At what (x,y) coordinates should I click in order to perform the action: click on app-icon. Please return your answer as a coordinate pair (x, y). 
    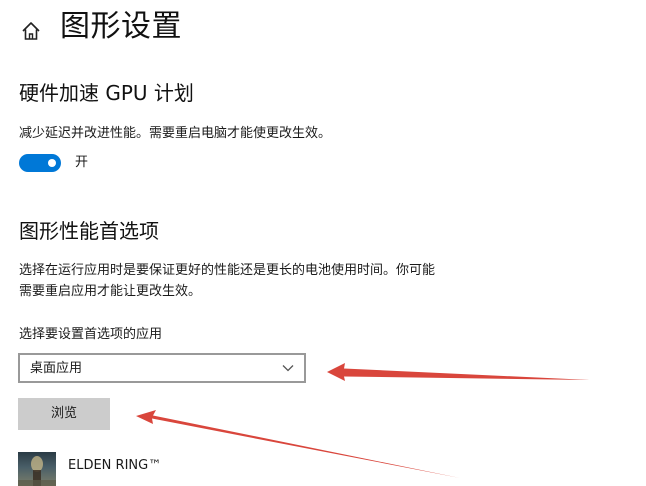
    Looking at the image, I should click on (37, 469).